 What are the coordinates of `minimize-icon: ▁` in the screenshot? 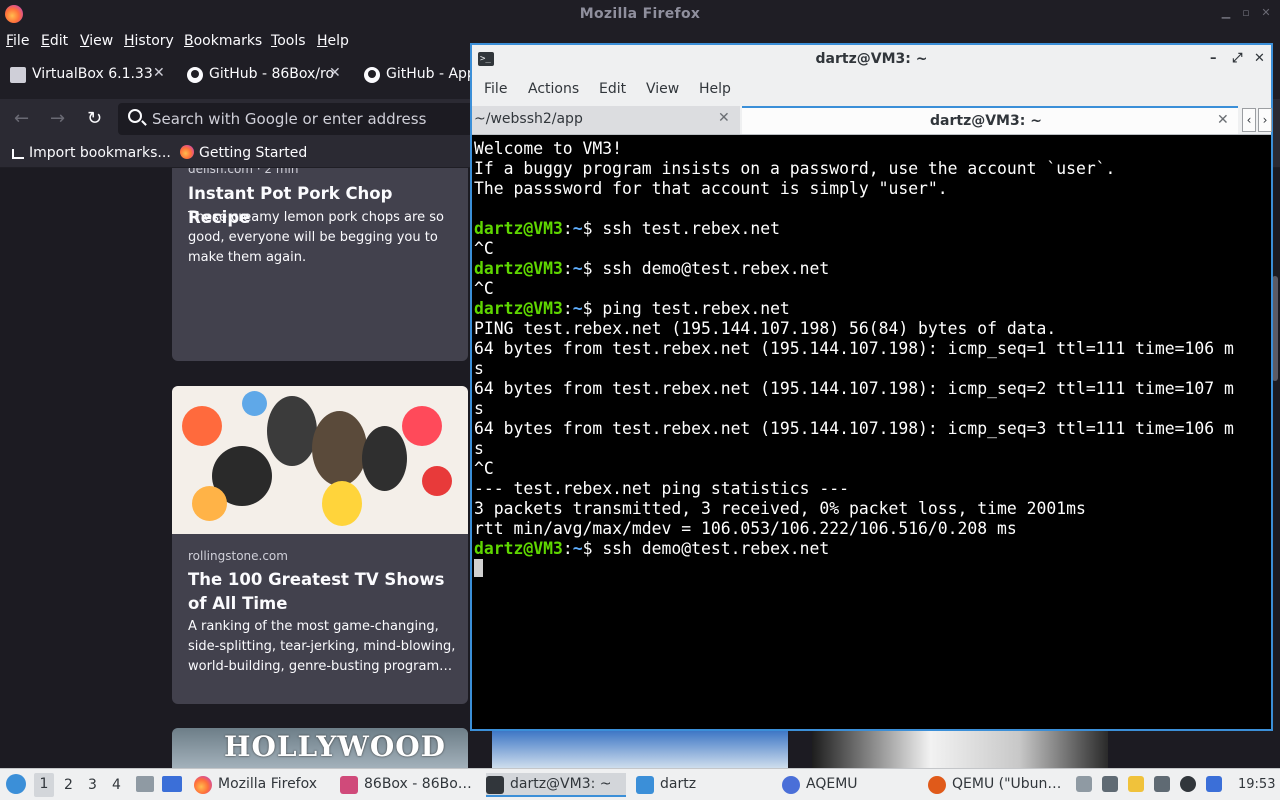 It's located at (1226, 13).